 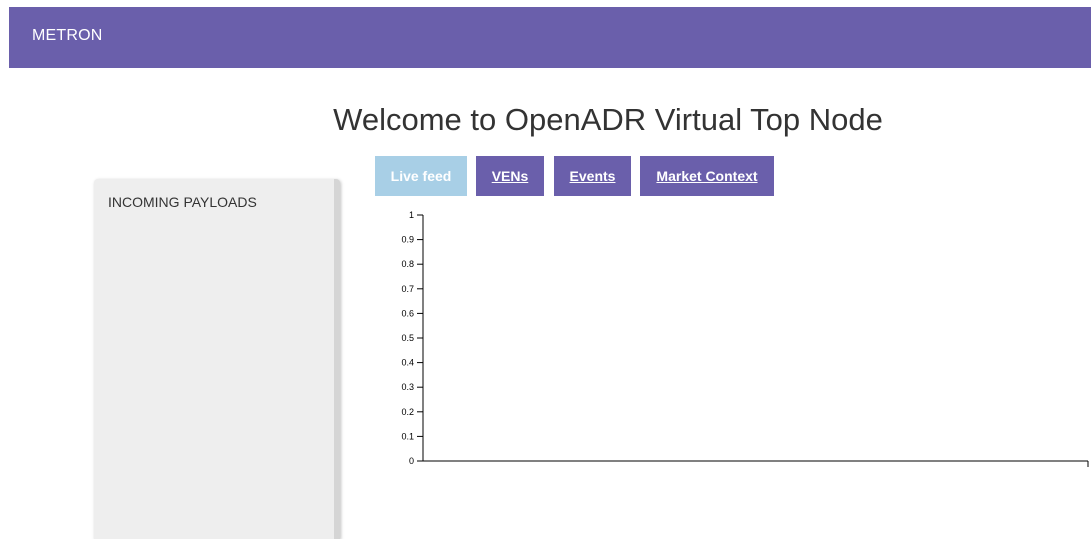 I want to click on tab-live-feed: Live feed, so click(x=421, y=176).